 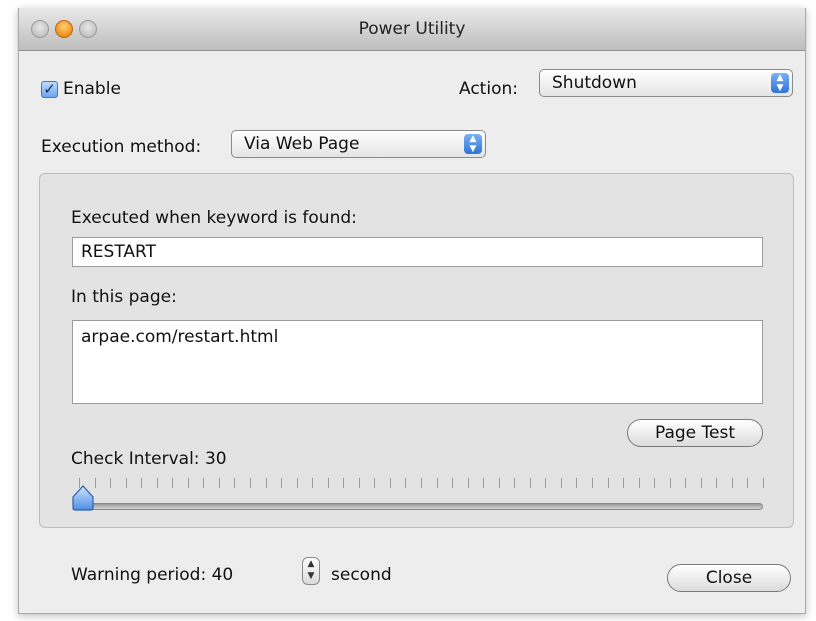 I want to click on warning-period-value: 40, so click(x=222, y=575).